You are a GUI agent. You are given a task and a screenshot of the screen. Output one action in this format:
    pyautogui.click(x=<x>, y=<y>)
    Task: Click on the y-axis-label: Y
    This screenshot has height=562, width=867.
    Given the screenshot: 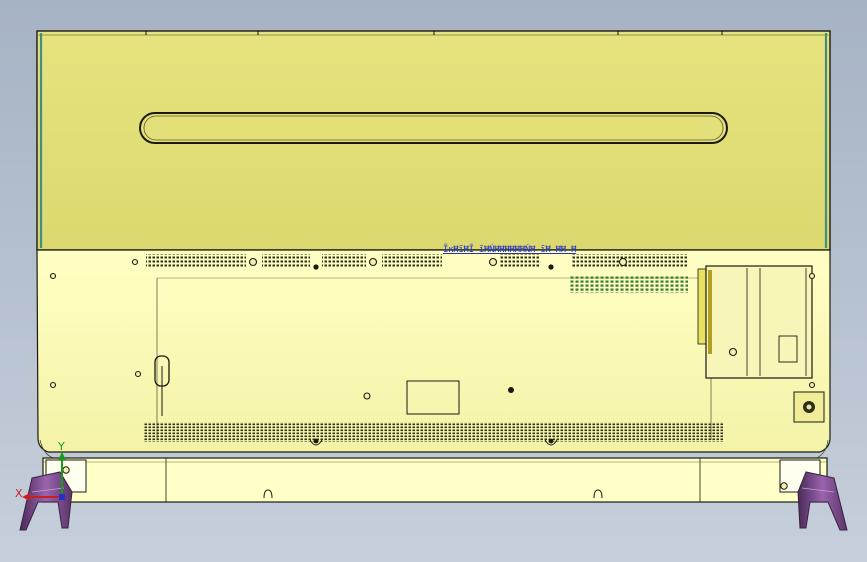 What is the action you would take?
    pyautogui.click(x=61, y=446)
    